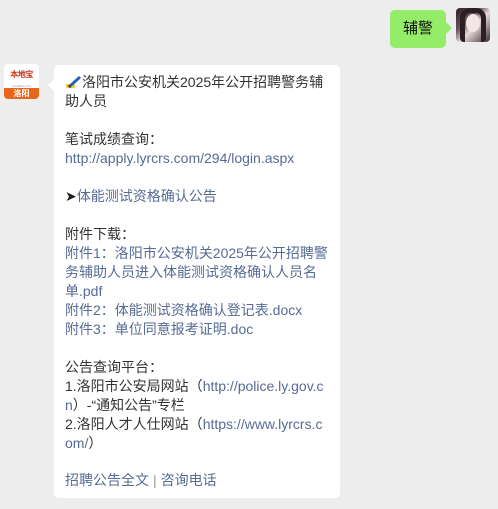 The width and height of the screenshot is (498, 509). Describe the element at coordinates (134, 424) in the screenshot. I see `platform-2-prefix: 2.洛阳人才人仕网站（` at that location.